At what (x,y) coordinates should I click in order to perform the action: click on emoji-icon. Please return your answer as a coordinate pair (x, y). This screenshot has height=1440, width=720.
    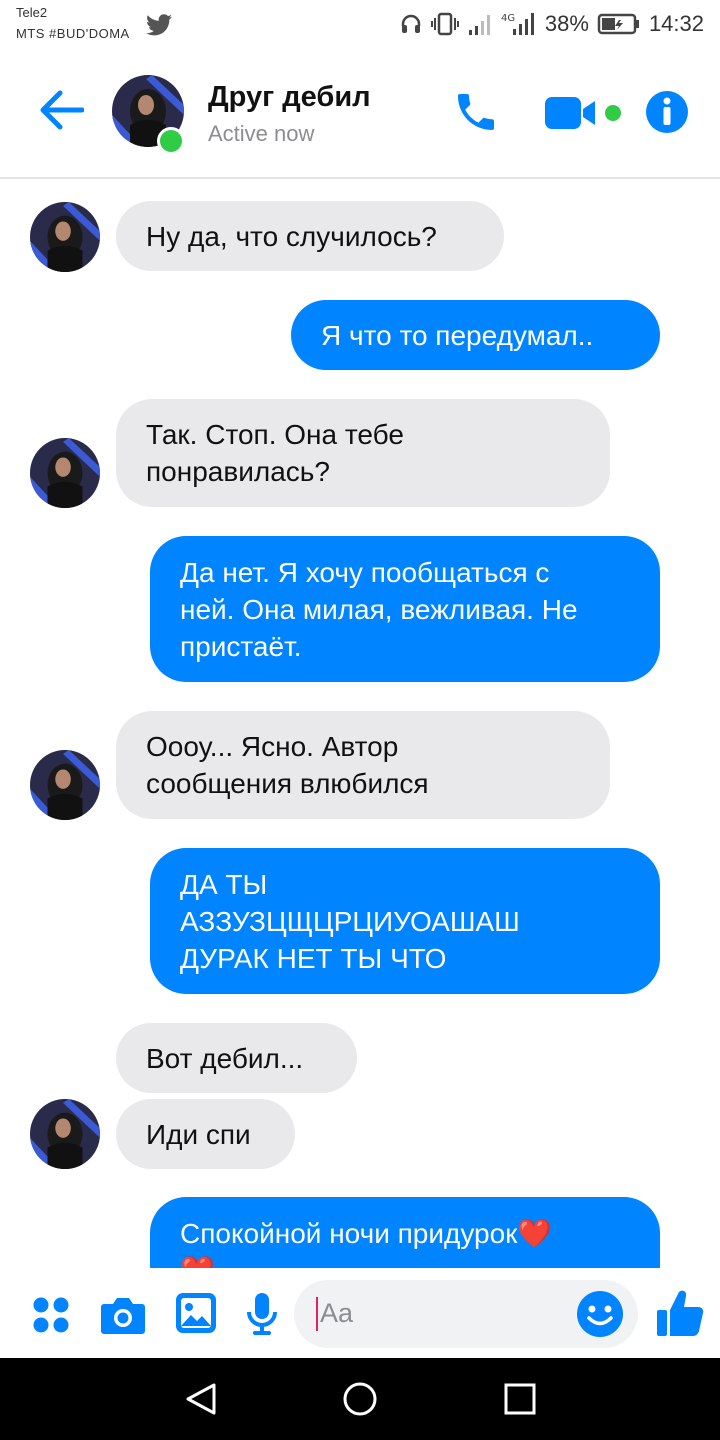
    Looking at the image, I should click on (600, 1314).